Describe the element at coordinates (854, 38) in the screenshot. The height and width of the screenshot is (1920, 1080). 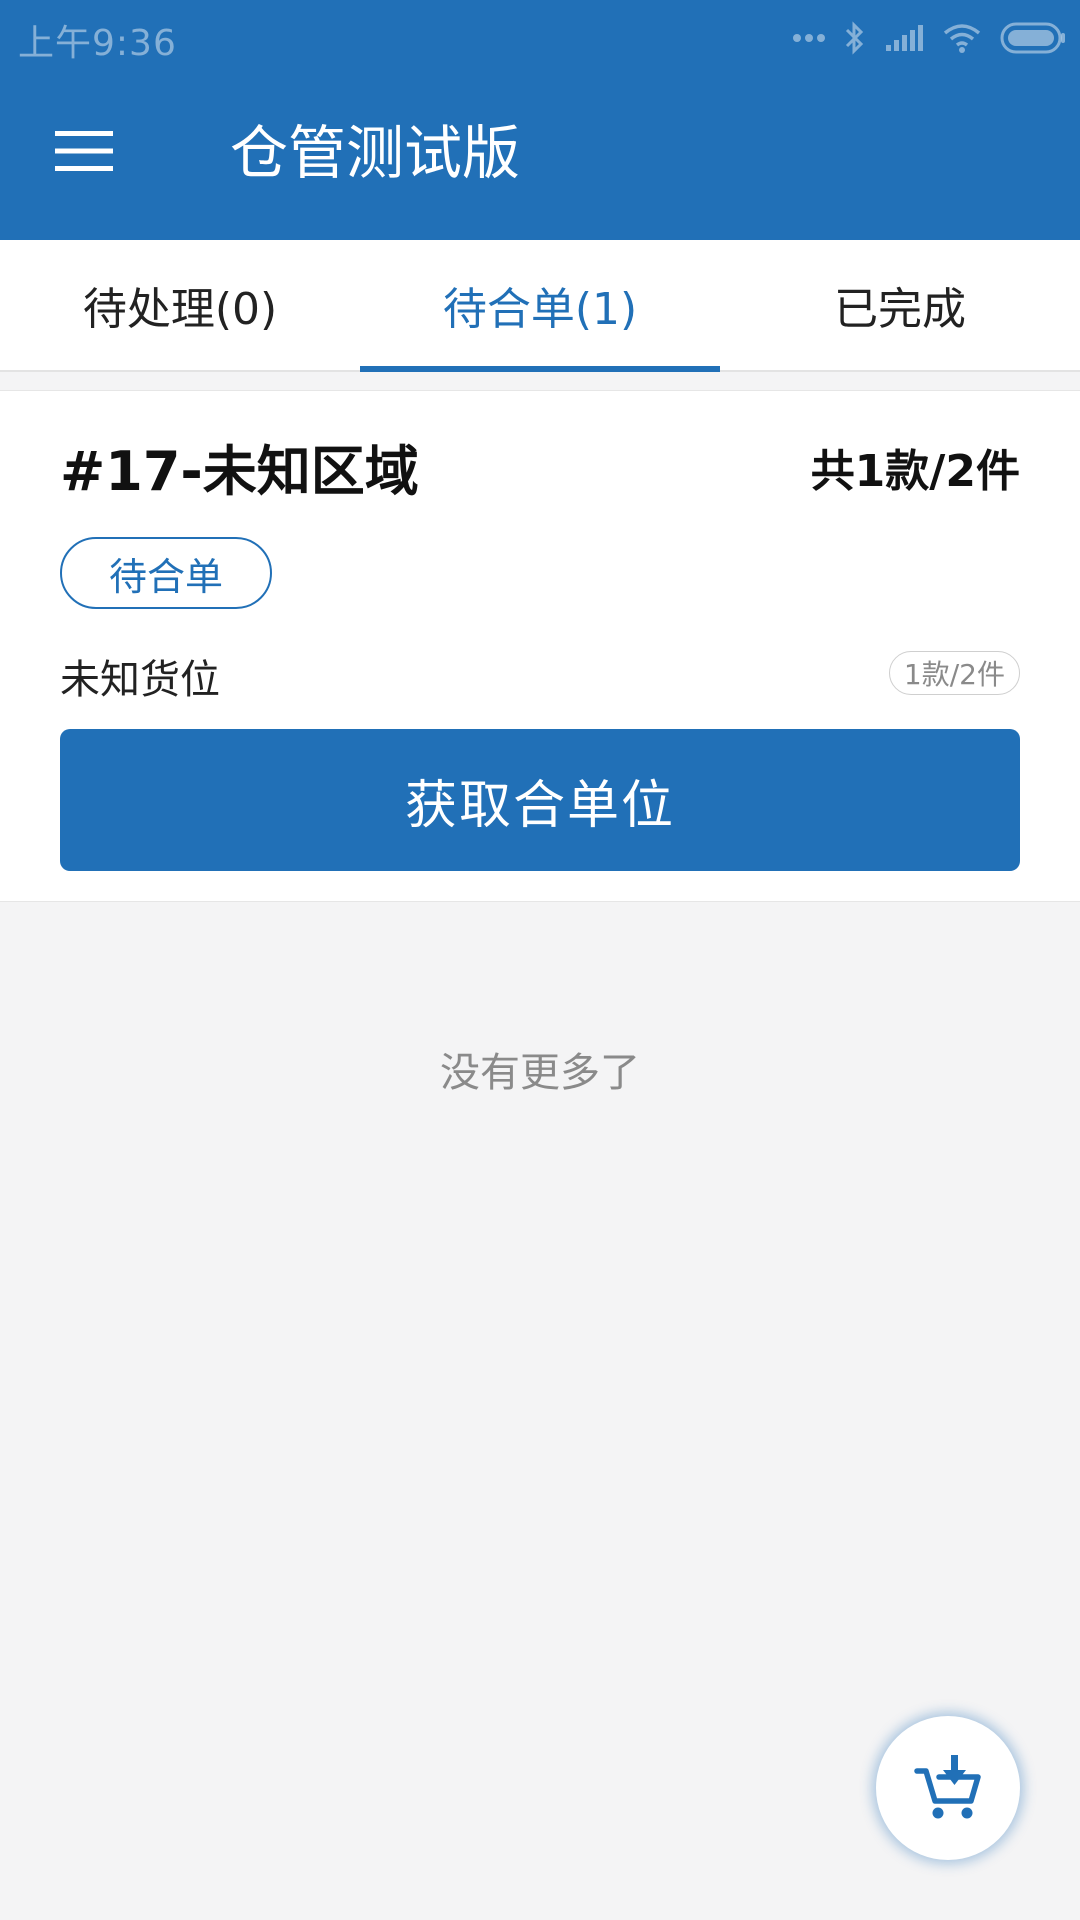
I see `bluetooth-icon` at that location.